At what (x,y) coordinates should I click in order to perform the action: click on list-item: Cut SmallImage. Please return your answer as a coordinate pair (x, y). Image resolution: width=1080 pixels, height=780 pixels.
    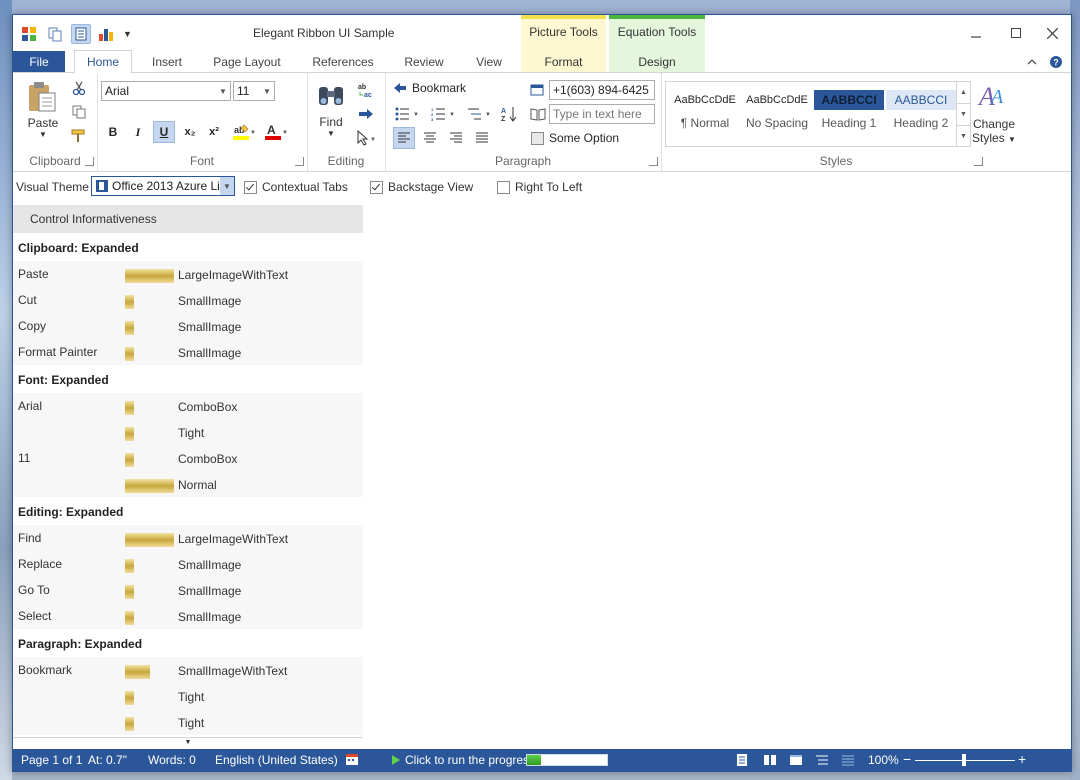
    Looking at the image, I should click on (188, 300).